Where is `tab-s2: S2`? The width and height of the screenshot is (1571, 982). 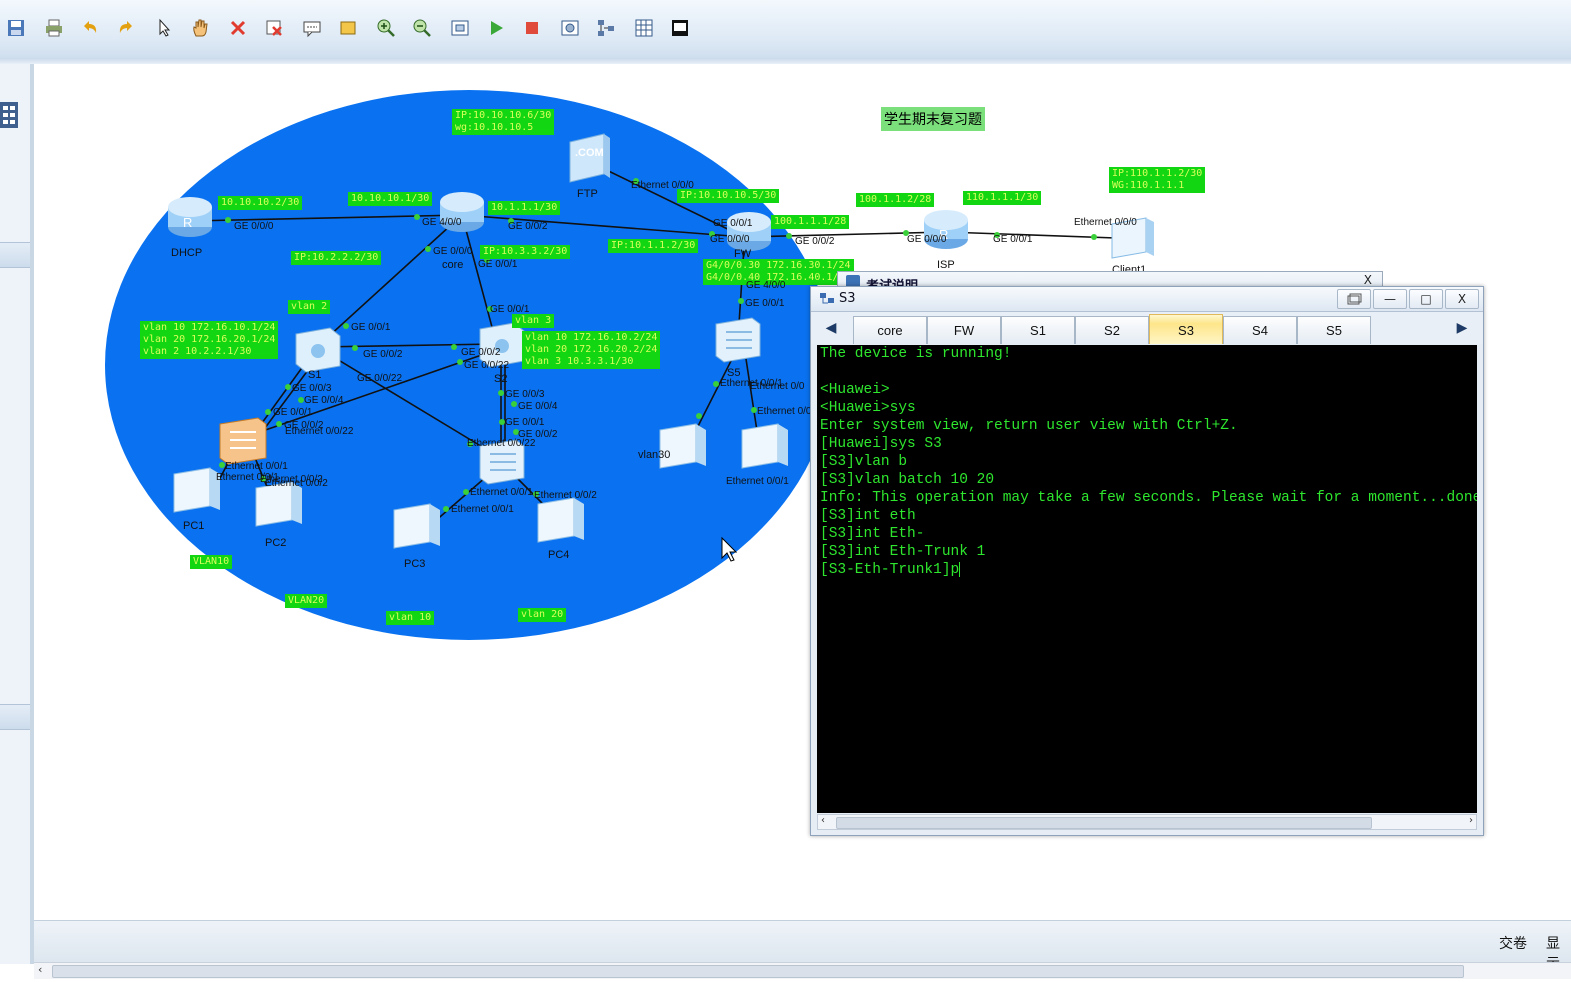 tab-s2: S2 is located at coordinates (1112, 330).